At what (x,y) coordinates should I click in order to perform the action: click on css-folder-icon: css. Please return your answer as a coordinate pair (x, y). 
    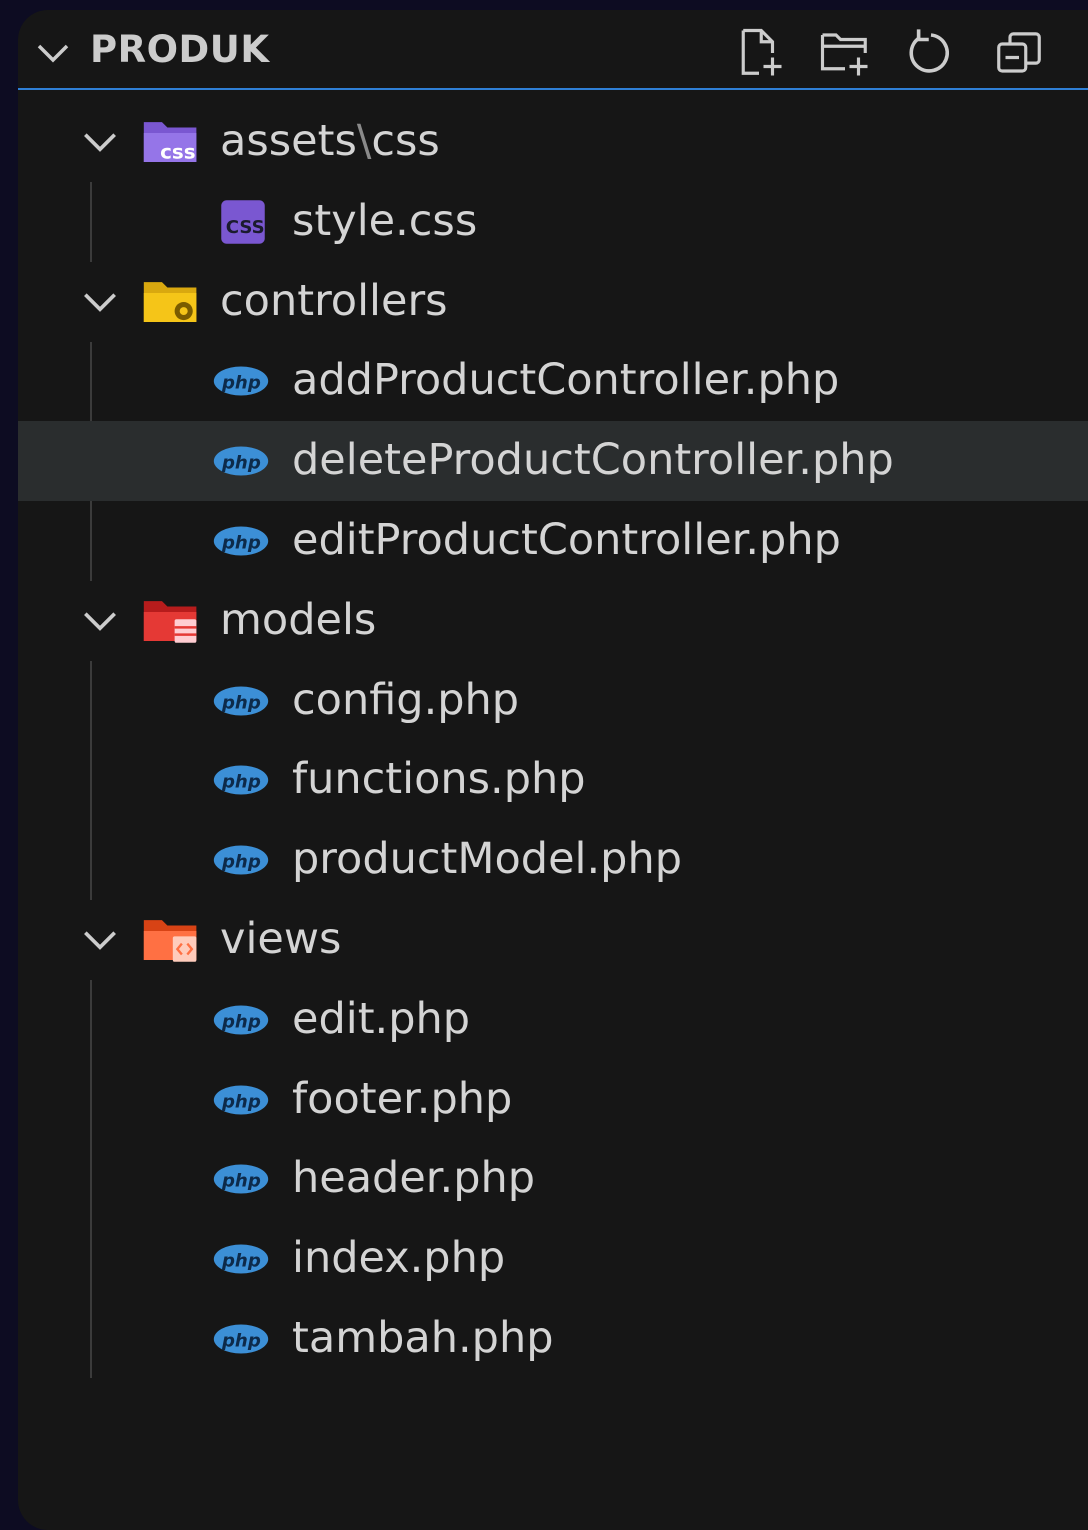
    Looking at the image, I should click on (170, 142).